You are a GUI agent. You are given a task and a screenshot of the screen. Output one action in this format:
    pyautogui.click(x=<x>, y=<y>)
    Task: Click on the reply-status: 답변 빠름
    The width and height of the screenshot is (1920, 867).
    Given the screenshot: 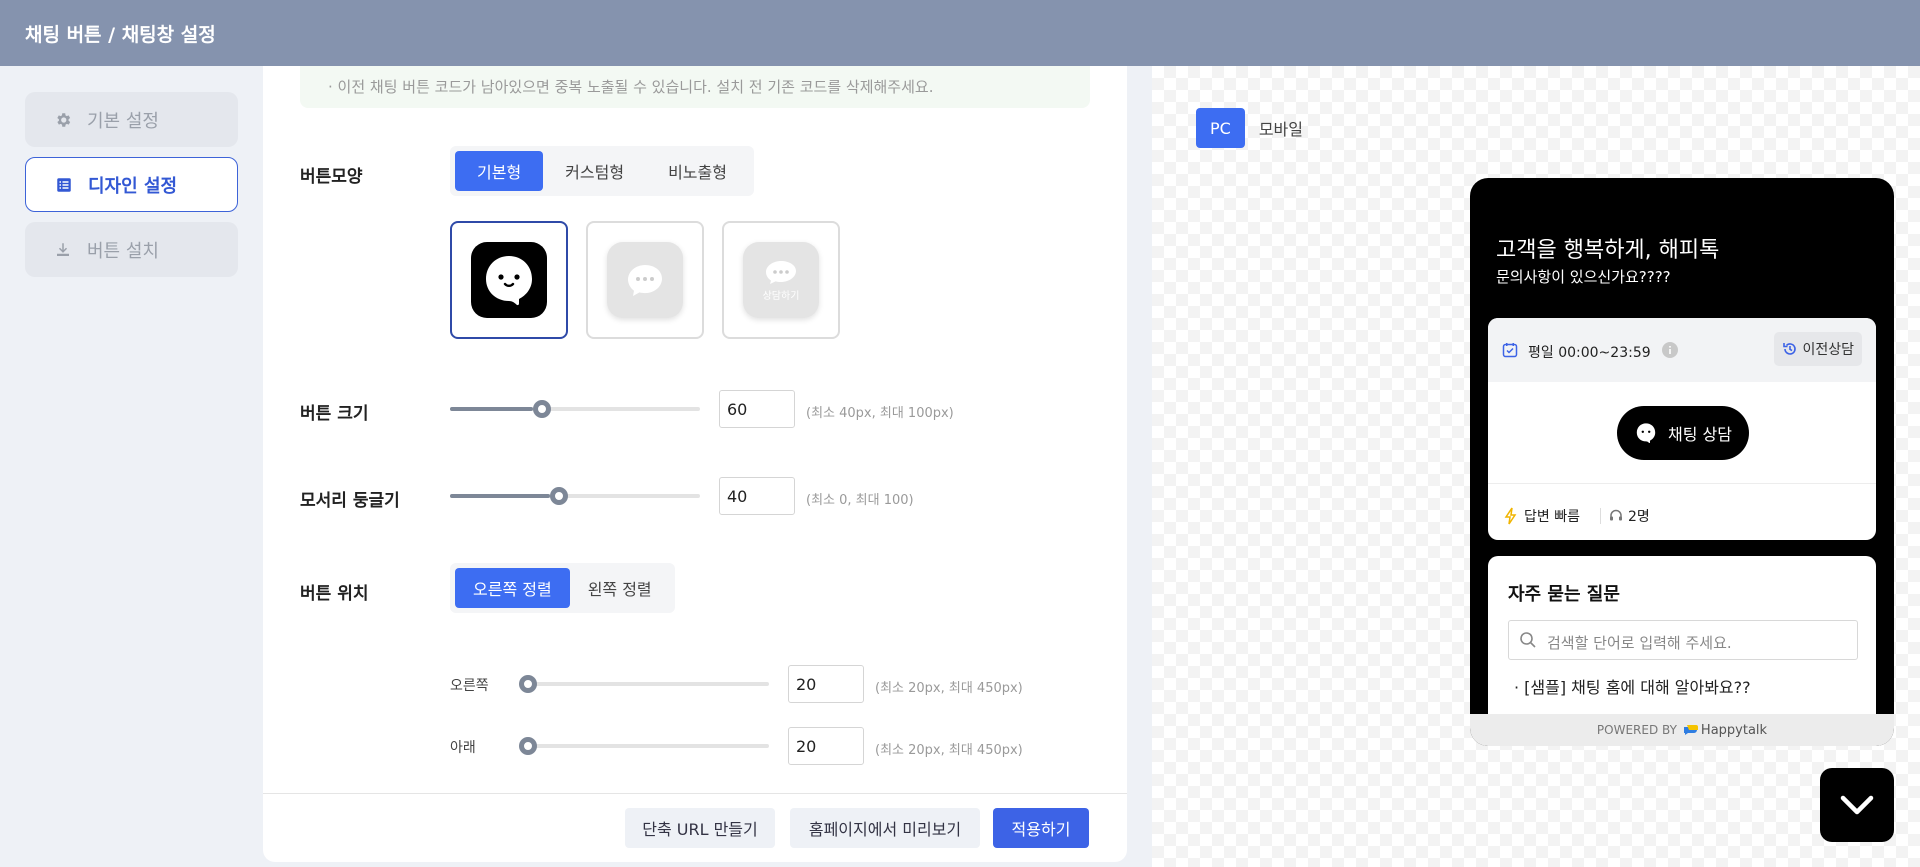 What is the action you would take?
    pyautogui.click(x=1542, y=516)
    